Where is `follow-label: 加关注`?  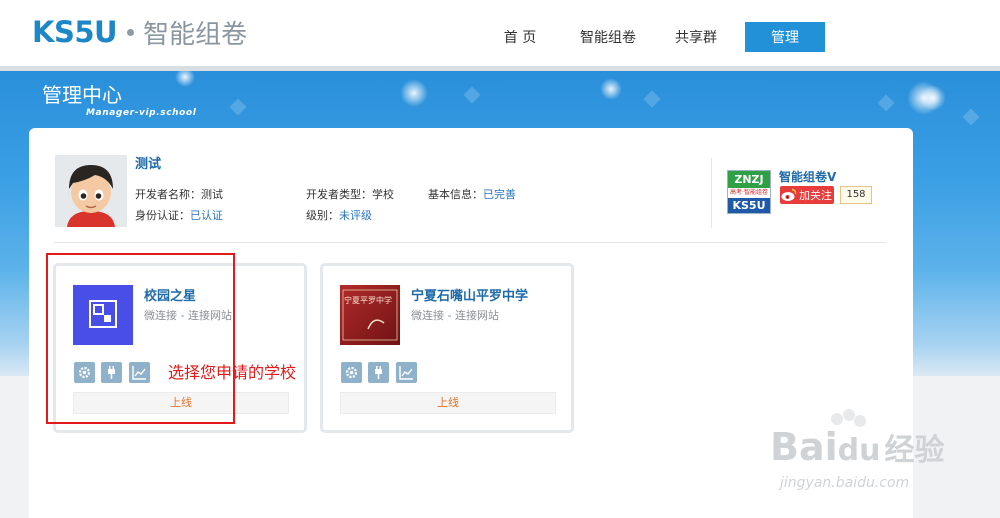 follow-label: 加关注 is located at coordinates (815, 195).